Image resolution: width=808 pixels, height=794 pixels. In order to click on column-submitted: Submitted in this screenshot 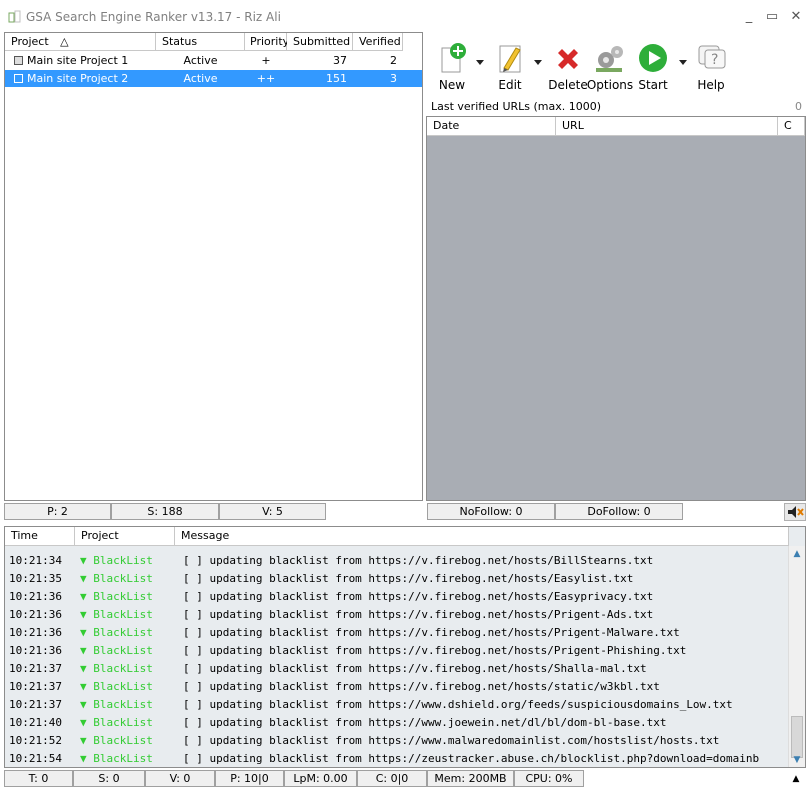, I will do `click(320, 42)`.